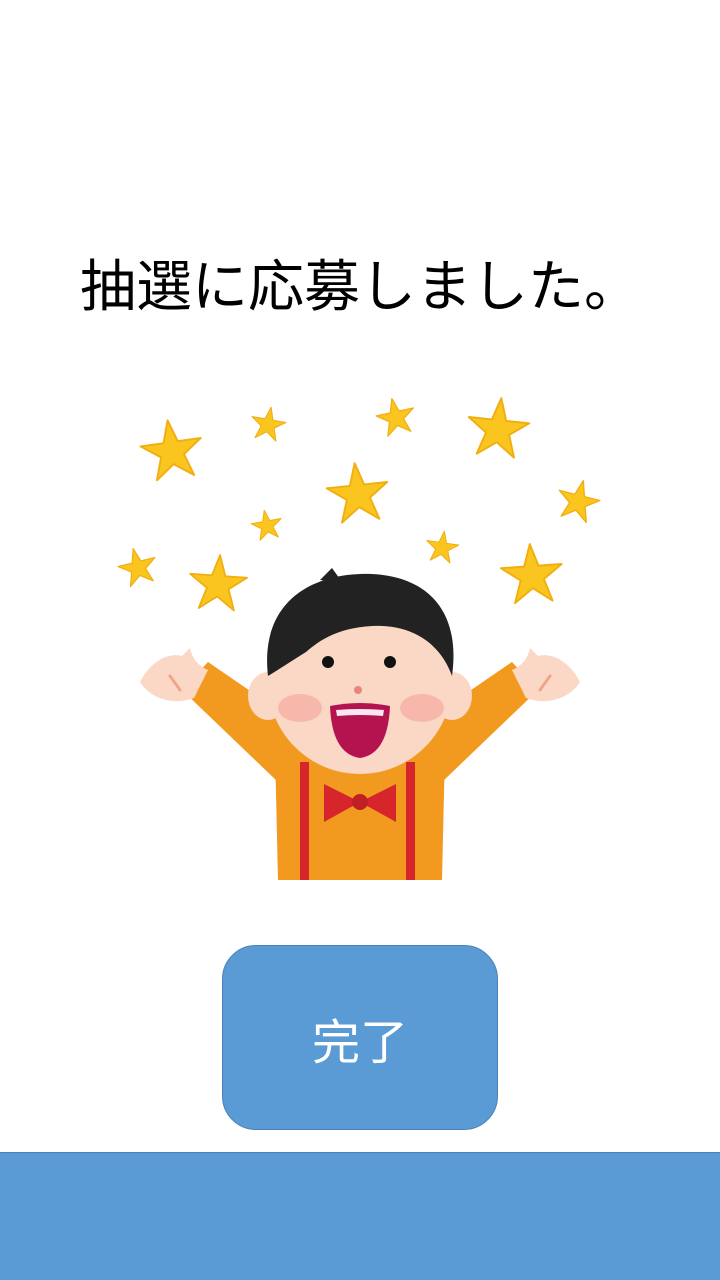  I want to click on completion-message: 抽選に応募しました。, so click(360, 287).